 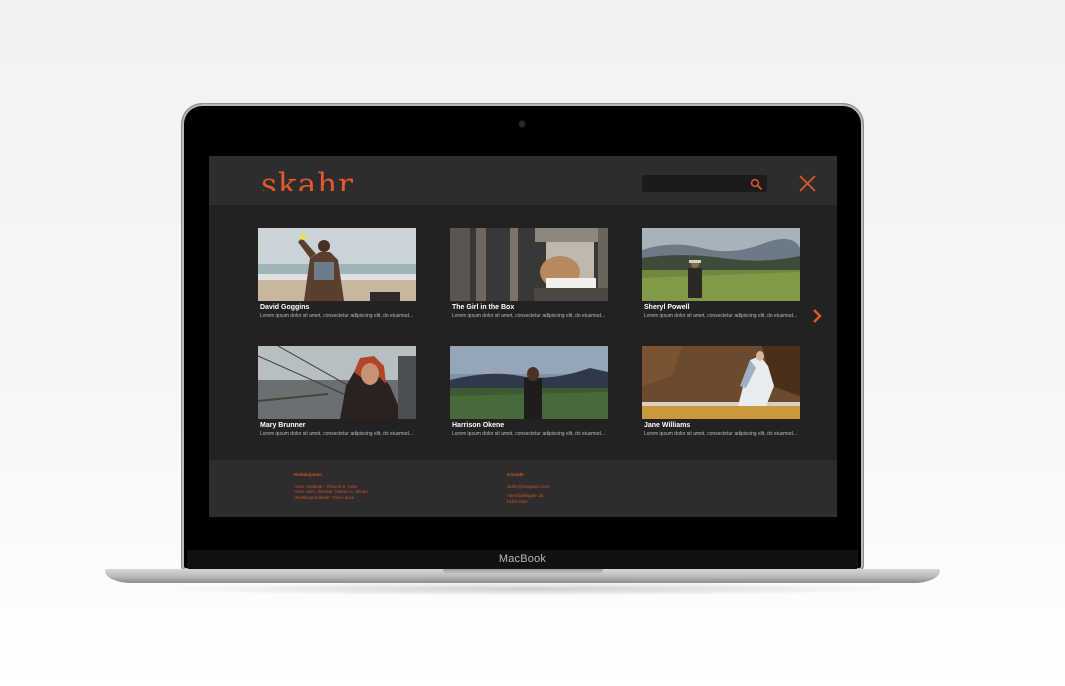 What do you see at coordinates (337, 425) in the screenshot?
I see `article-title: Mary Brunner` at bounding box center [337, 425].